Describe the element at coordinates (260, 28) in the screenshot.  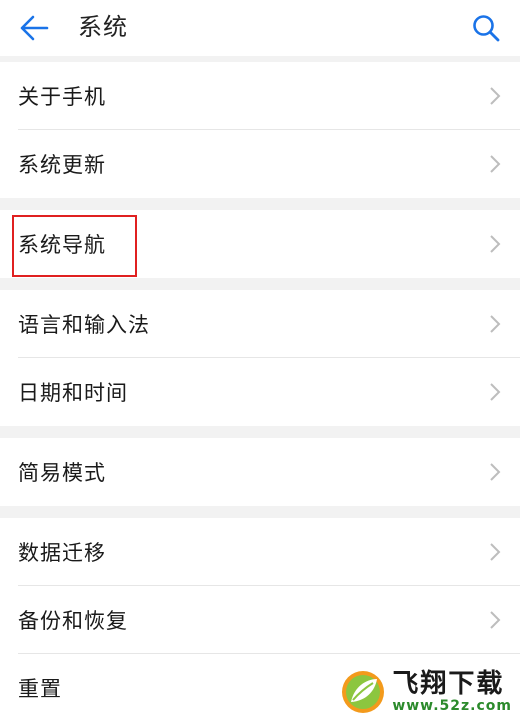
I see `app-header: 系统` at that location.